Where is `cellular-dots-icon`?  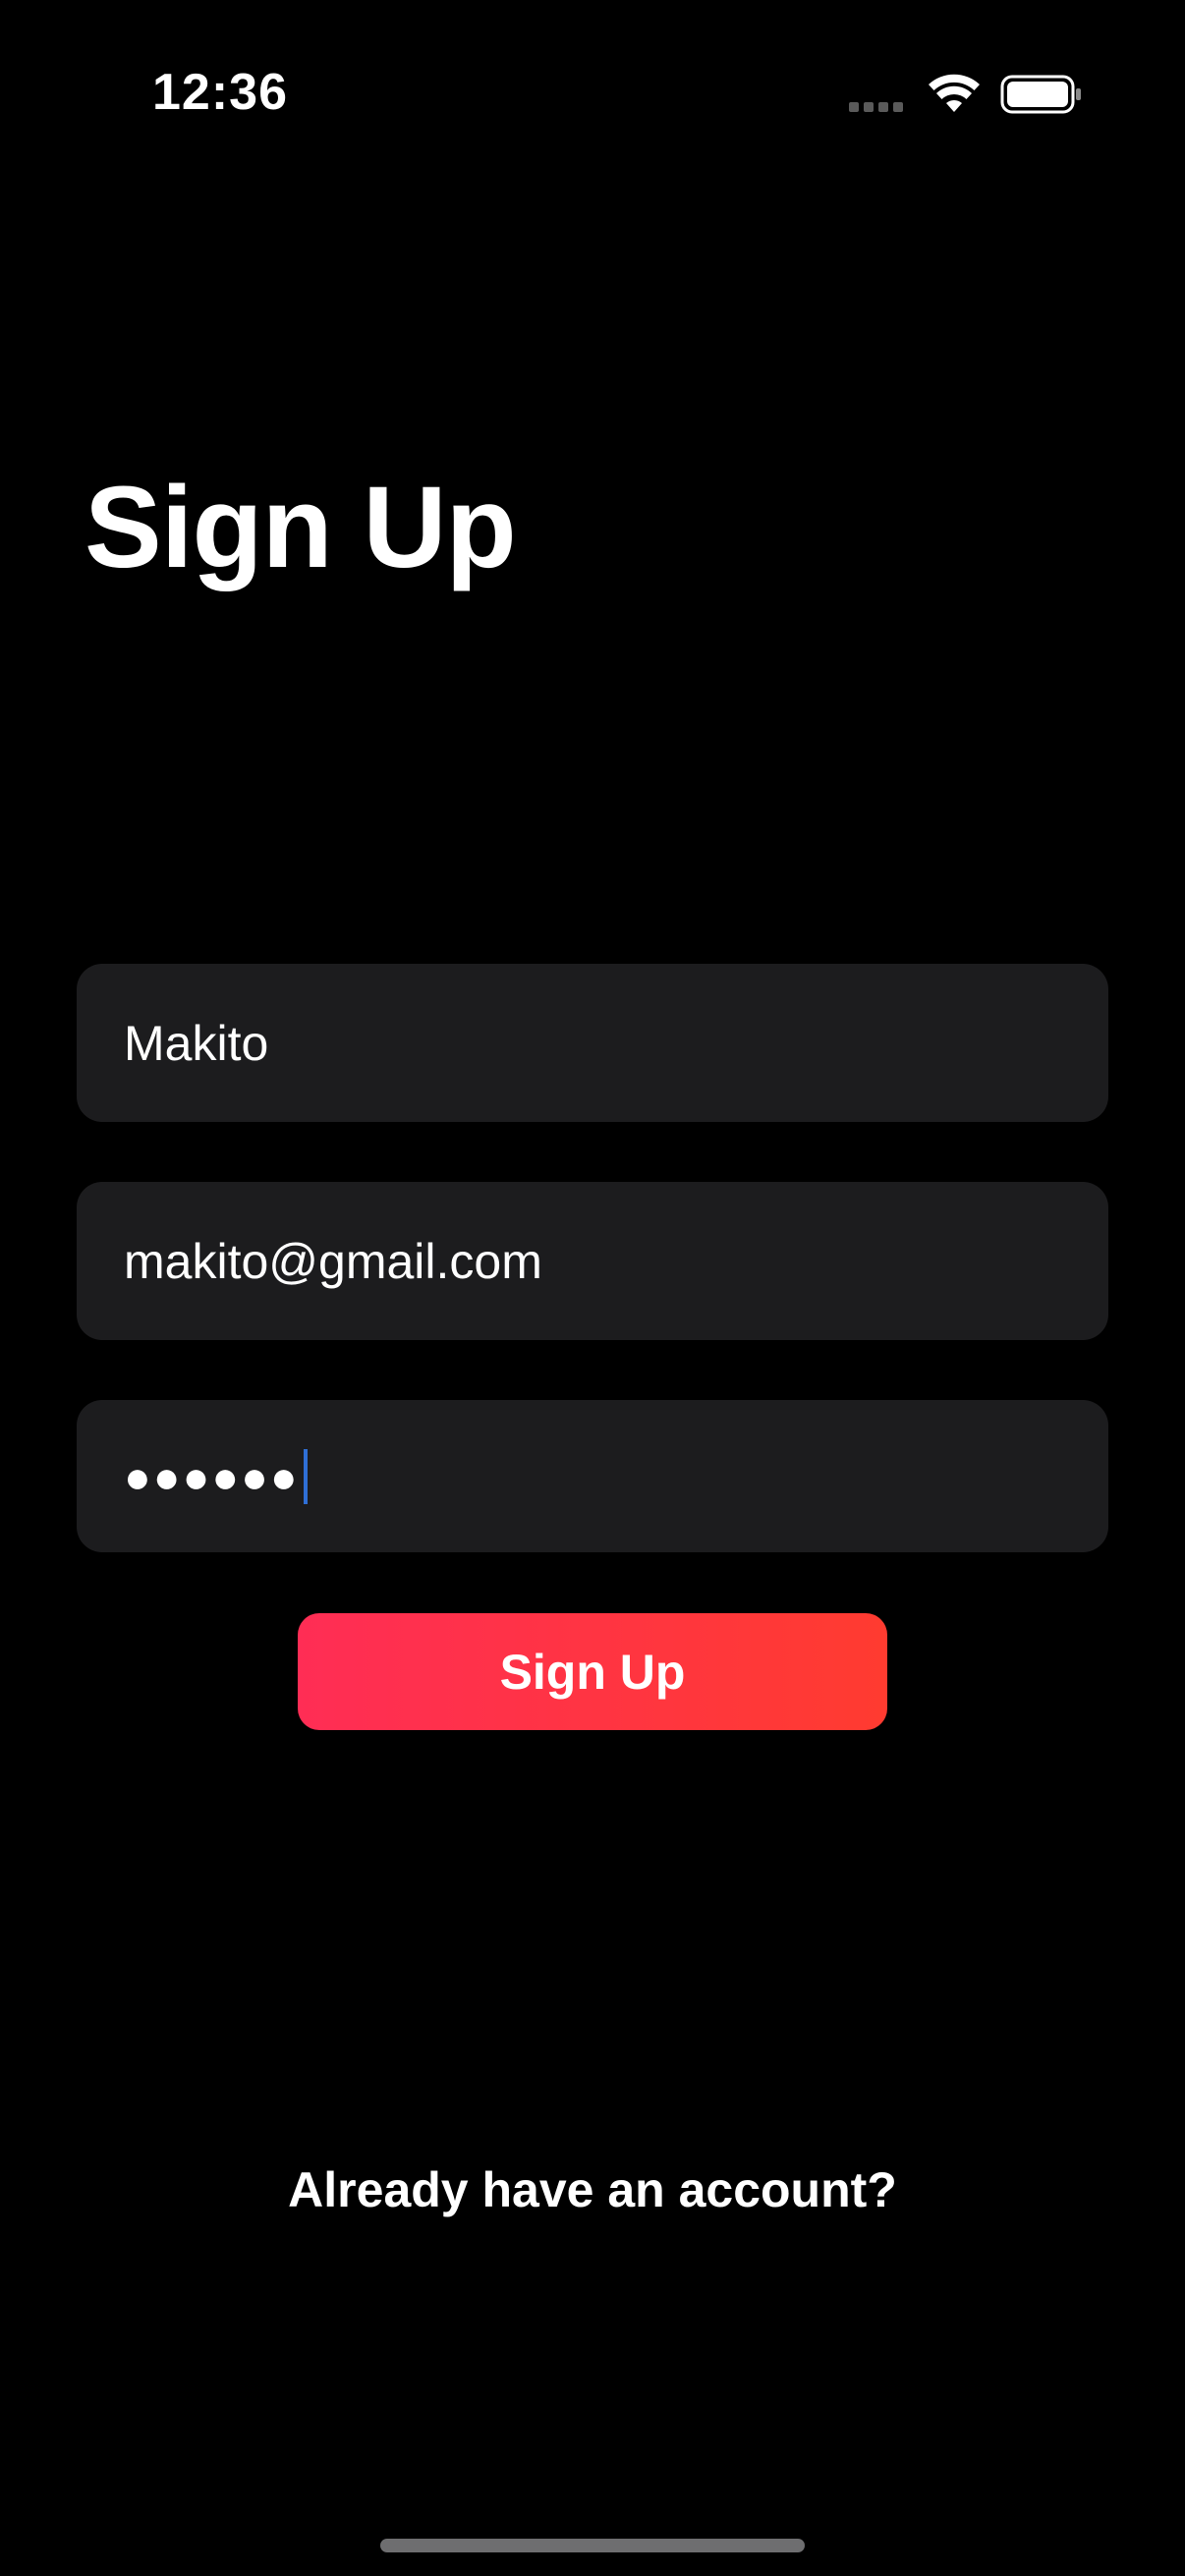 cellular-dots-icon is located at coordinates (876, 107).